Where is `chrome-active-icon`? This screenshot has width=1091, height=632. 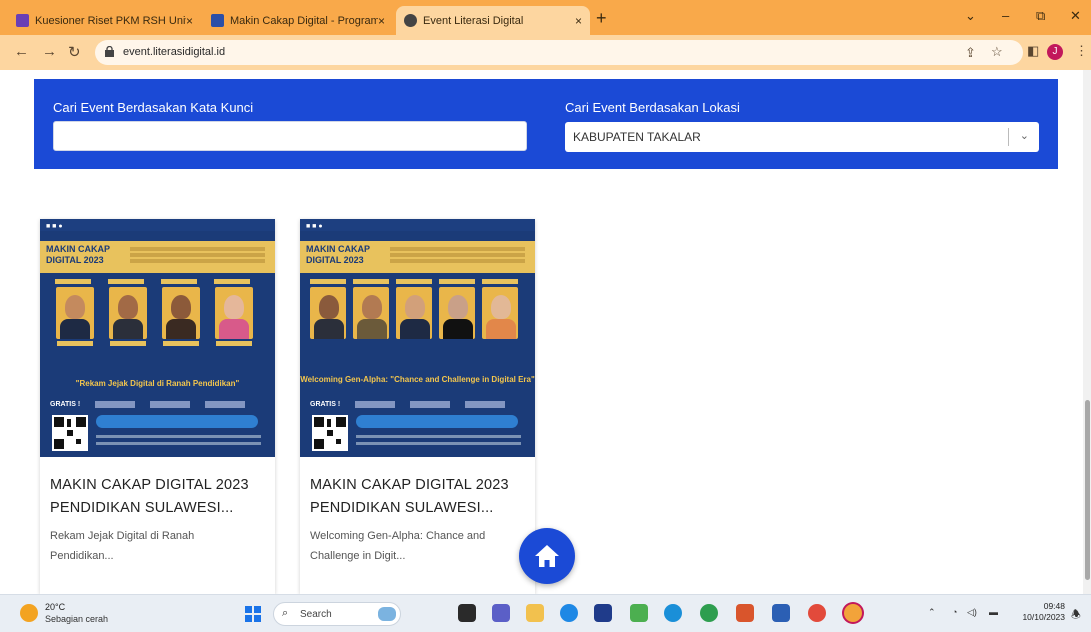
chrome-active-icon is located at coordinates (853, 613).